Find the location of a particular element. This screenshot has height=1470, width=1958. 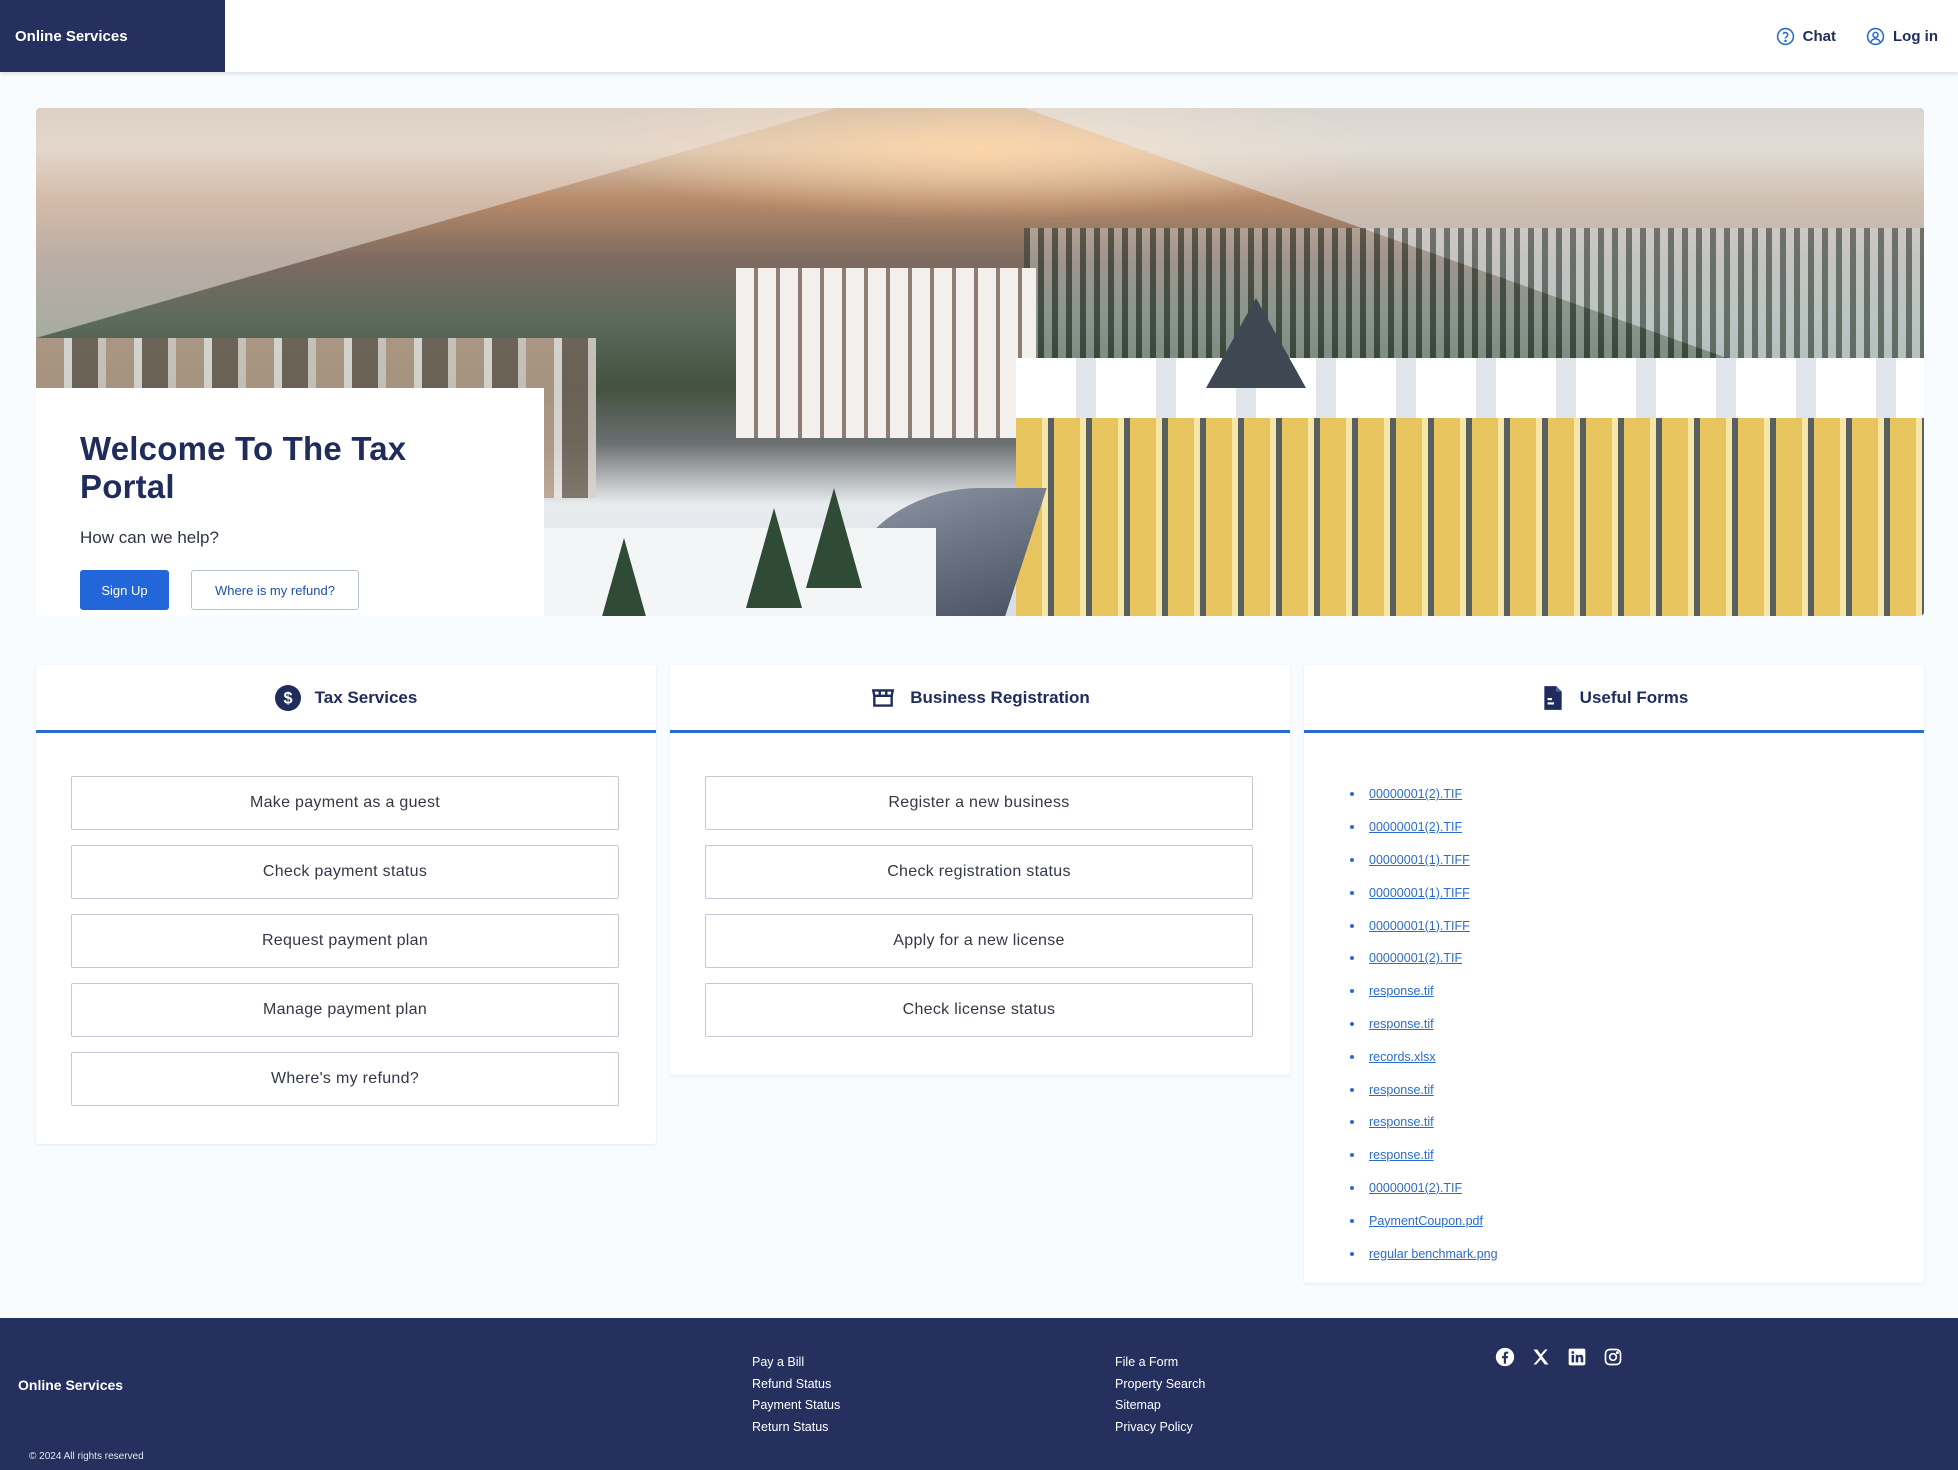

page-title: Welcome To The Tax Portal is located at coordinates (243, 467).